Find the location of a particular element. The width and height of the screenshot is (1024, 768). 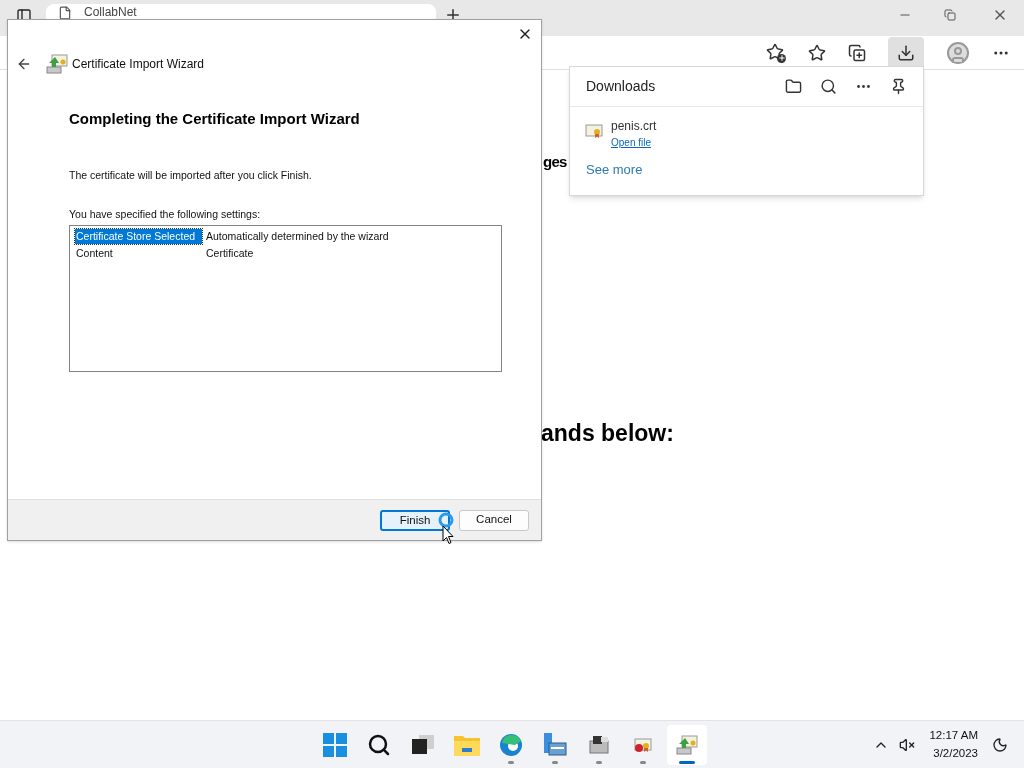

settings-label: You have specified the following settings: is located at coordinates (165, 215).